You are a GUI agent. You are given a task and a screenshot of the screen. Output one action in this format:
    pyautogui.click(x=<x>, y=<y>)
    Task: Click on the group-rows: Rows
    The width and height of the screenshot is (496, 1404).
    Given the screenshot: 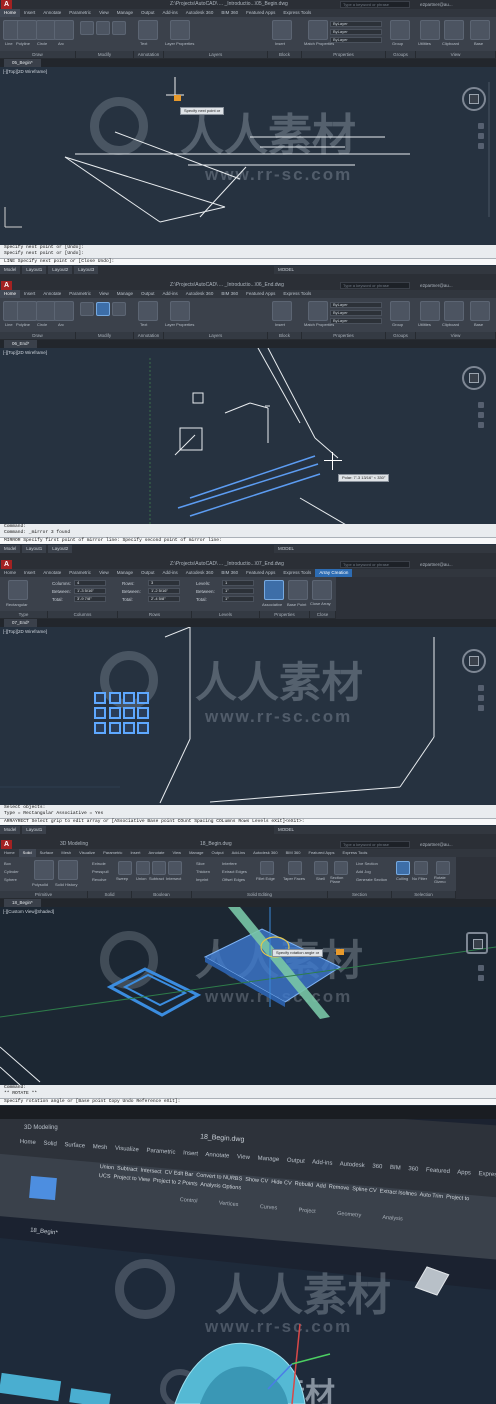 What is the action you would take?
    pyautogui.click(x=155, y=614)
    